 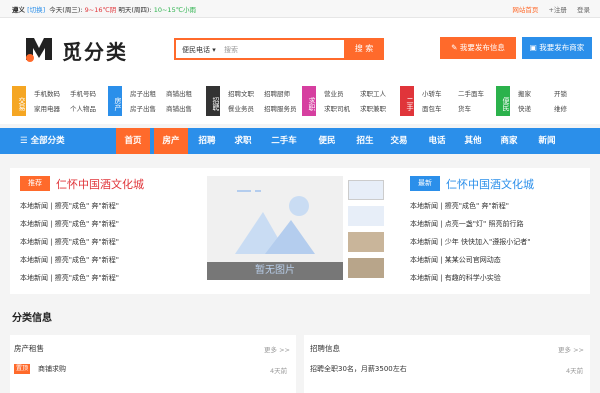 I want to click on category-link: 商铺出租, so click(x=179, y=93).